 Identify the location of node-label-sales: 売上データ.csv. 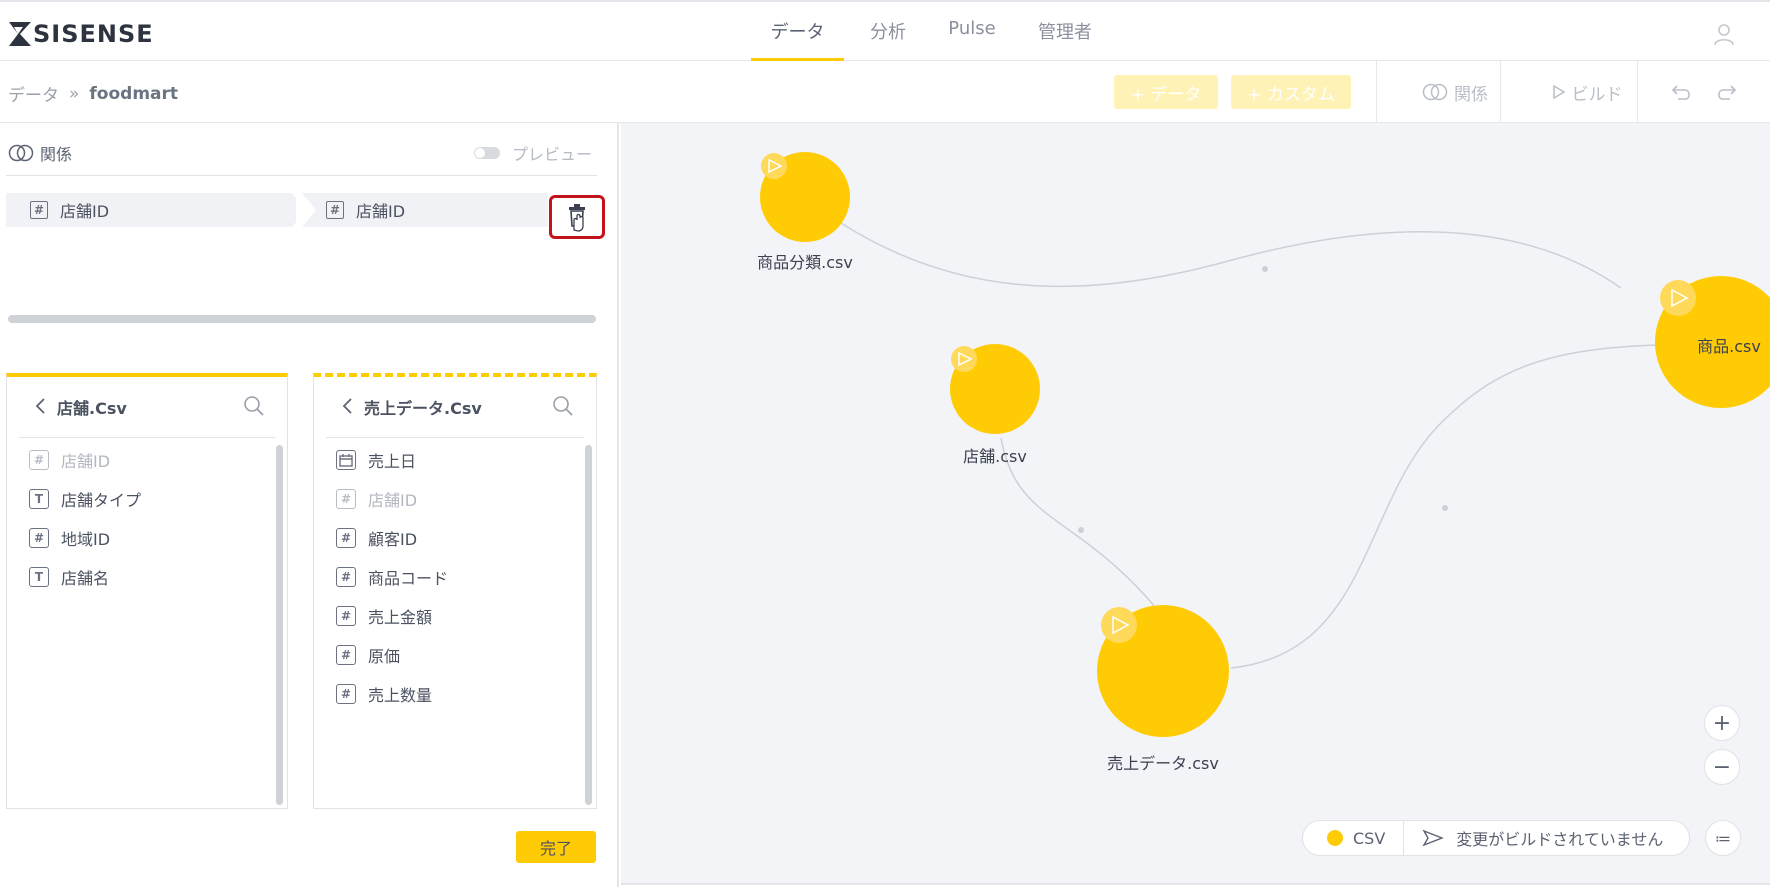
(1163, 762).